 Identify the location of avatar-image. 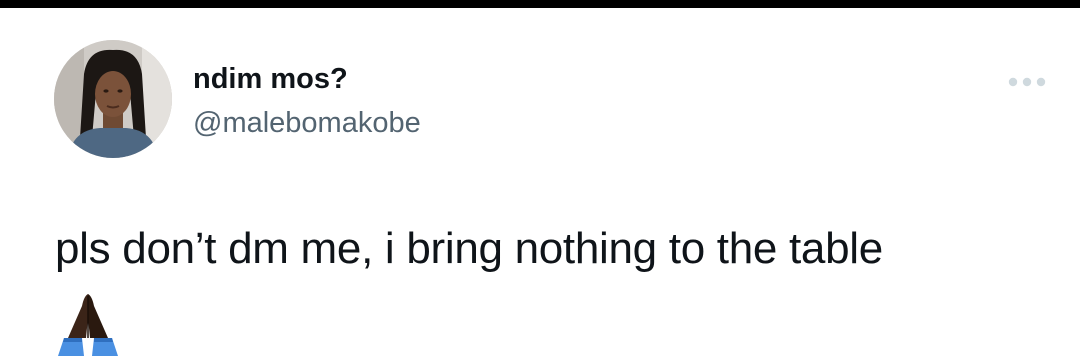
(113, 99).